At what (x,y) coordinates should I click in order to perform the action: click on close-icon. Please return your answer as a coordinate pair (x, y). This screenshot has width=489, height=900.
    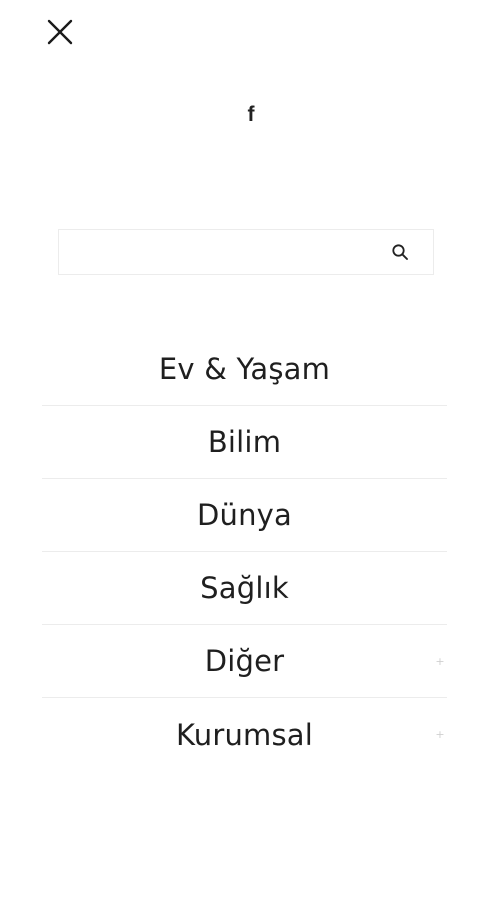
    Looking at the image, I should click on (60, 32).